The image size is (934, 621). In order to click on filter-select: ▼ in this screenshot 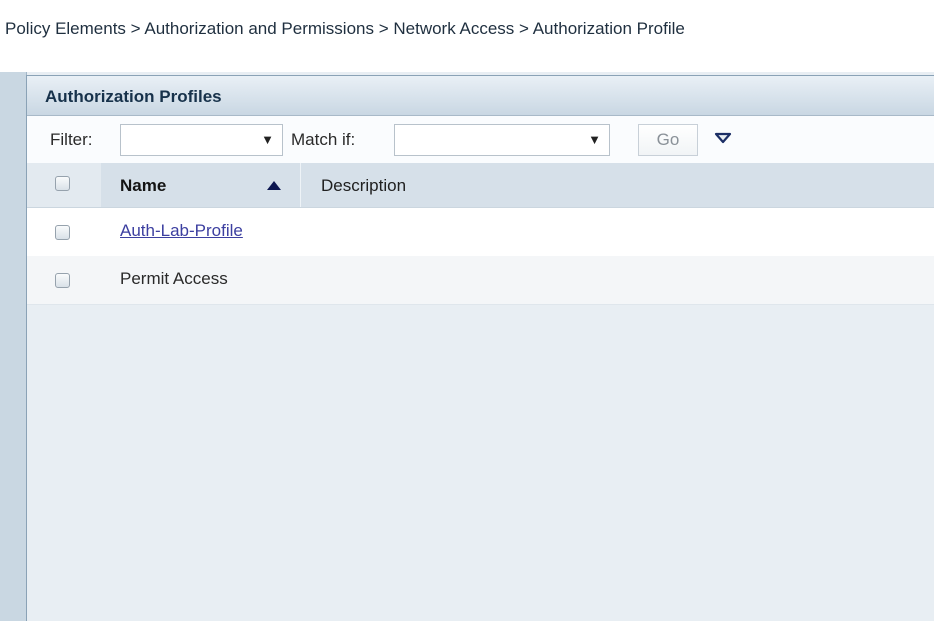, I will do `click(201, 140)`.